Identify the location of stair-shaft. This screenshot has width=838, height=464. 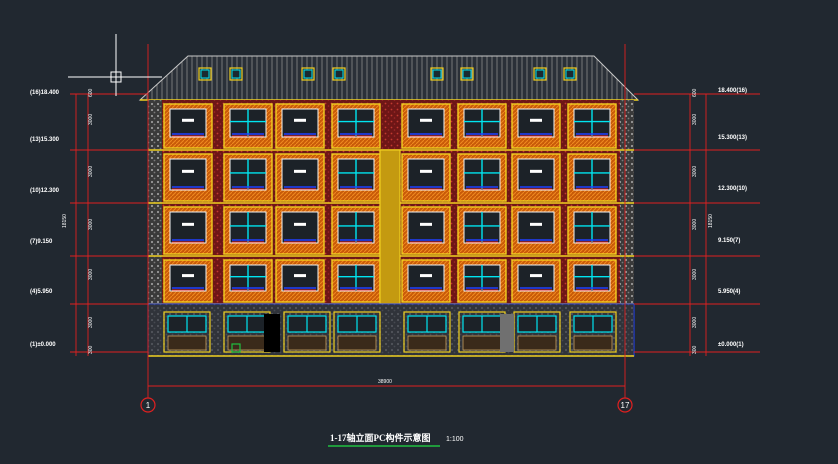
(390, 227).